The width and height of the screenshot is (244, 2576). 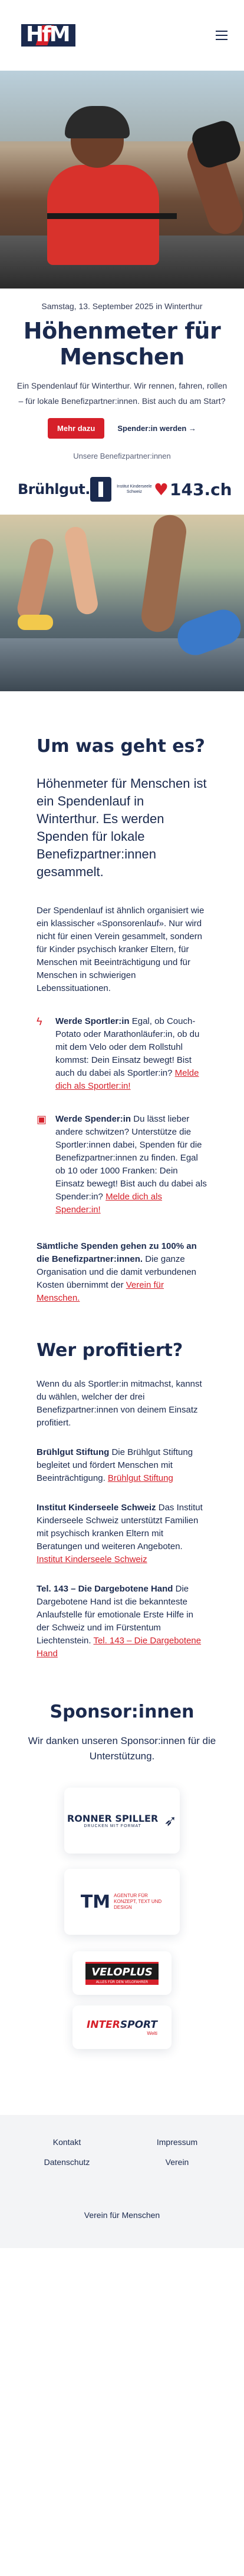 I want to click on sponsor-intersport: INTERSPORT Welti, so click(x=122, y=2027).